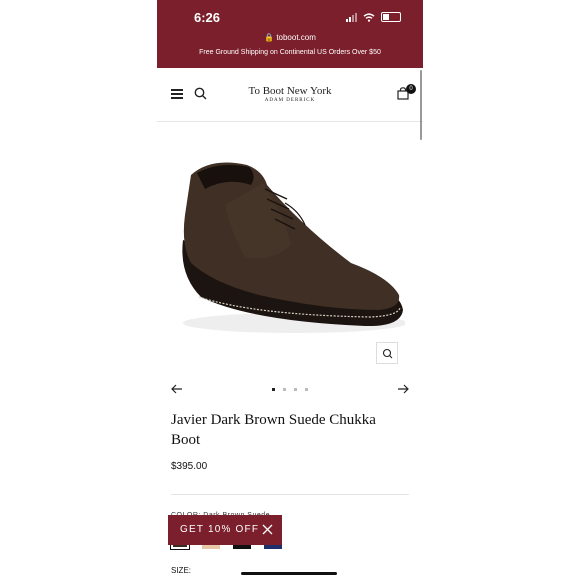 Image resolution: width=580 pixels, height=580 pixels. Describe the element at coordinates (290, 245) in the screenshot. I see `product-image` at that location.